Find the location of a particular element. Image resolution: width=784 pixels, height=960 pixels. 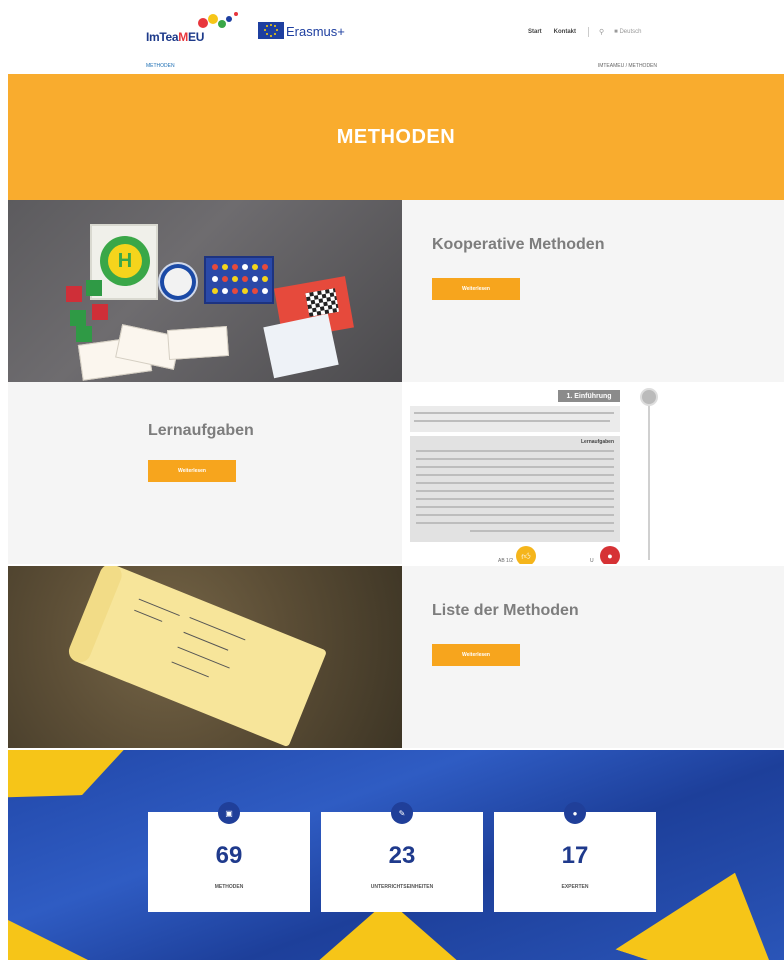

search-icon: ⚲ is located at coordinates (601, 32).